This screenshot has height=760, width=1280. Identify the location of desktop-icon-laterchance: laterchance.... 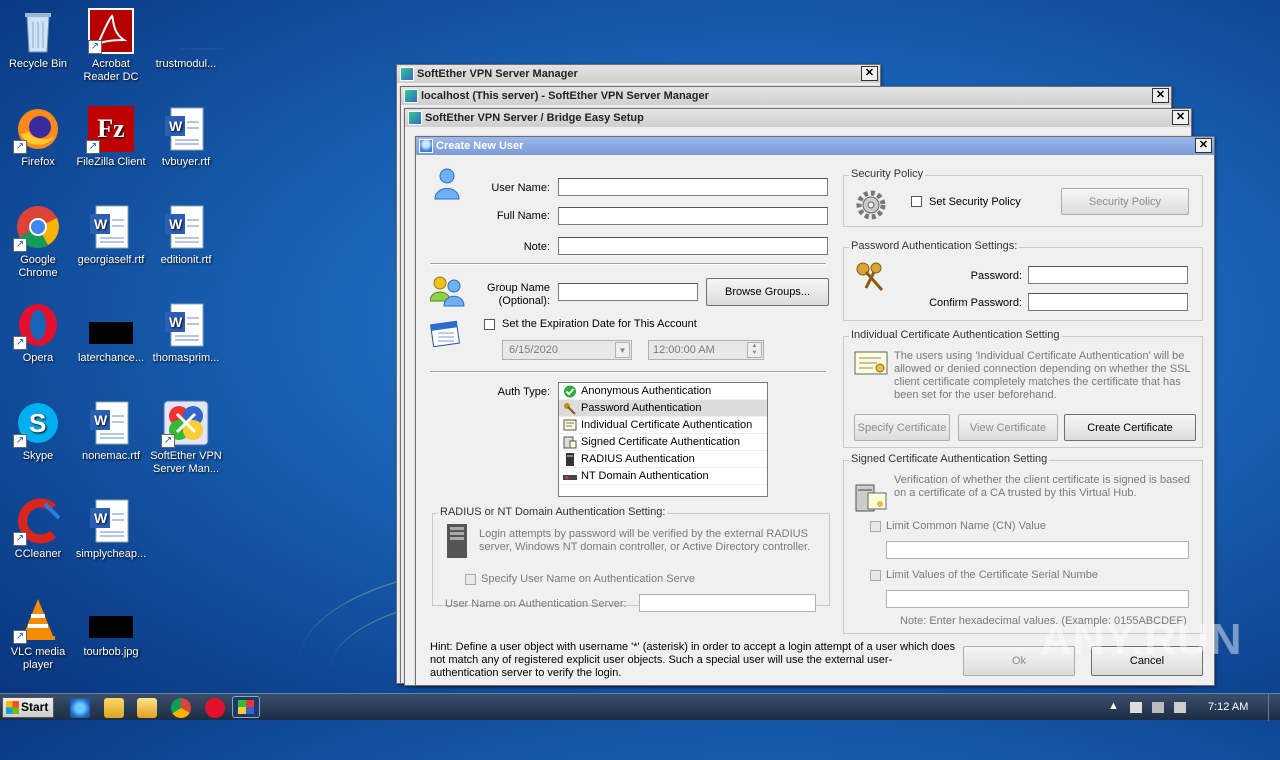
(111, 333).